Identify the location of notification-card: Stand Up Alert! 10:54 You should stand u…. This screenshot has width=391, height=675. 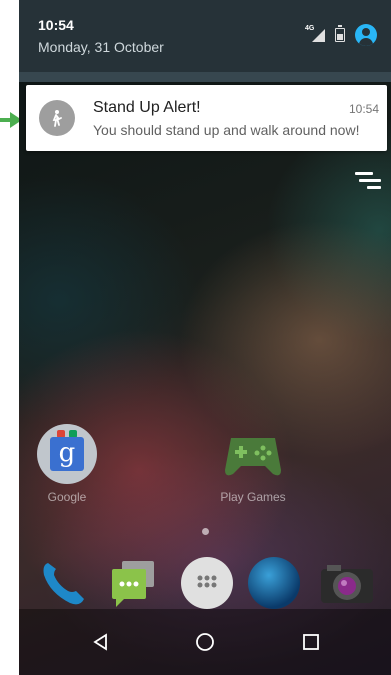
(206, 118).